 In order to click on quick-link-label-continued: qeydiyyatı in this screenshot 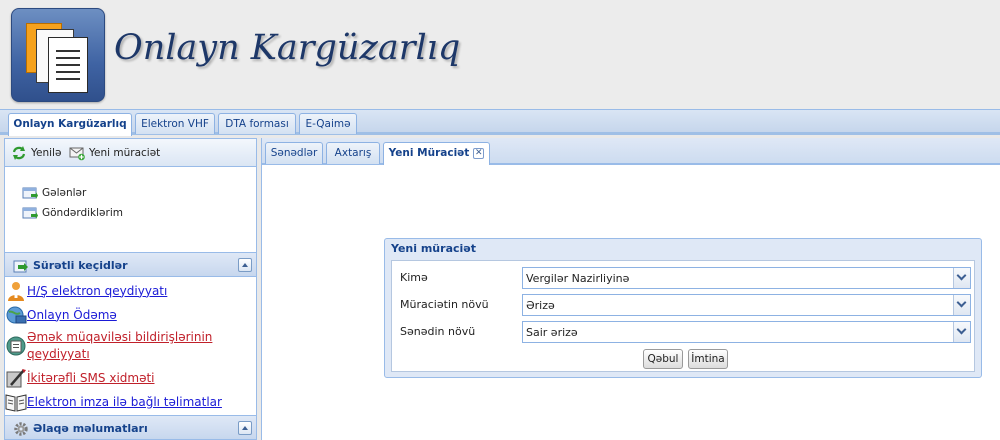, I will do `click(119, 354)`.